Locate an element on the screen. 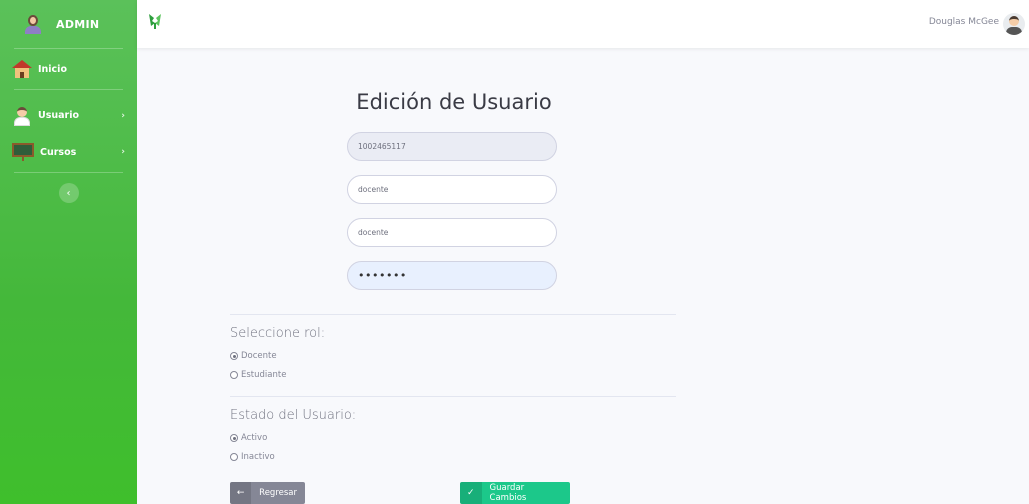 The width and height of the screenshot is (1029, 504). sidebar-item-cursos: Cursos › is located at coordinates (68, 152).